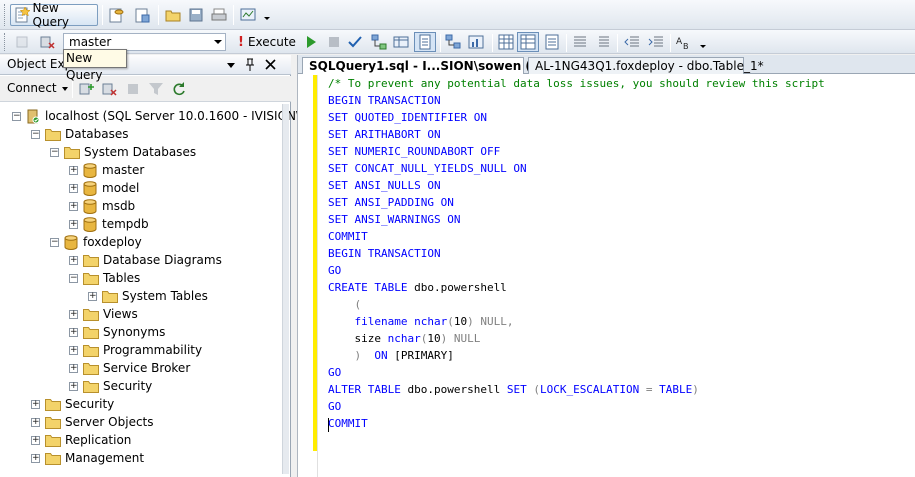 This screenshot has width=915, height=477. What do you see at coordinates (109, 224) in the screenshot?
I see `tree-node: + tempdb` at bounding box center [109, 224].